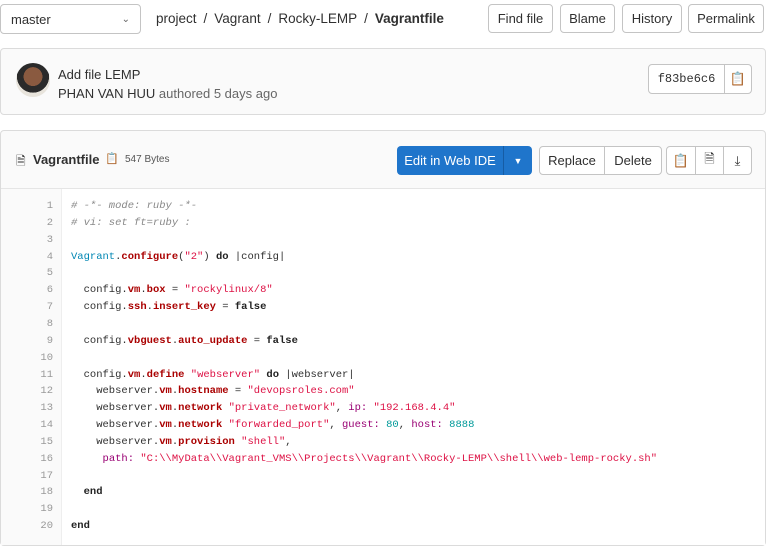  Describe the element at coordinates (46, 408) in the screenshot. I see `line-number: 13` at that location.